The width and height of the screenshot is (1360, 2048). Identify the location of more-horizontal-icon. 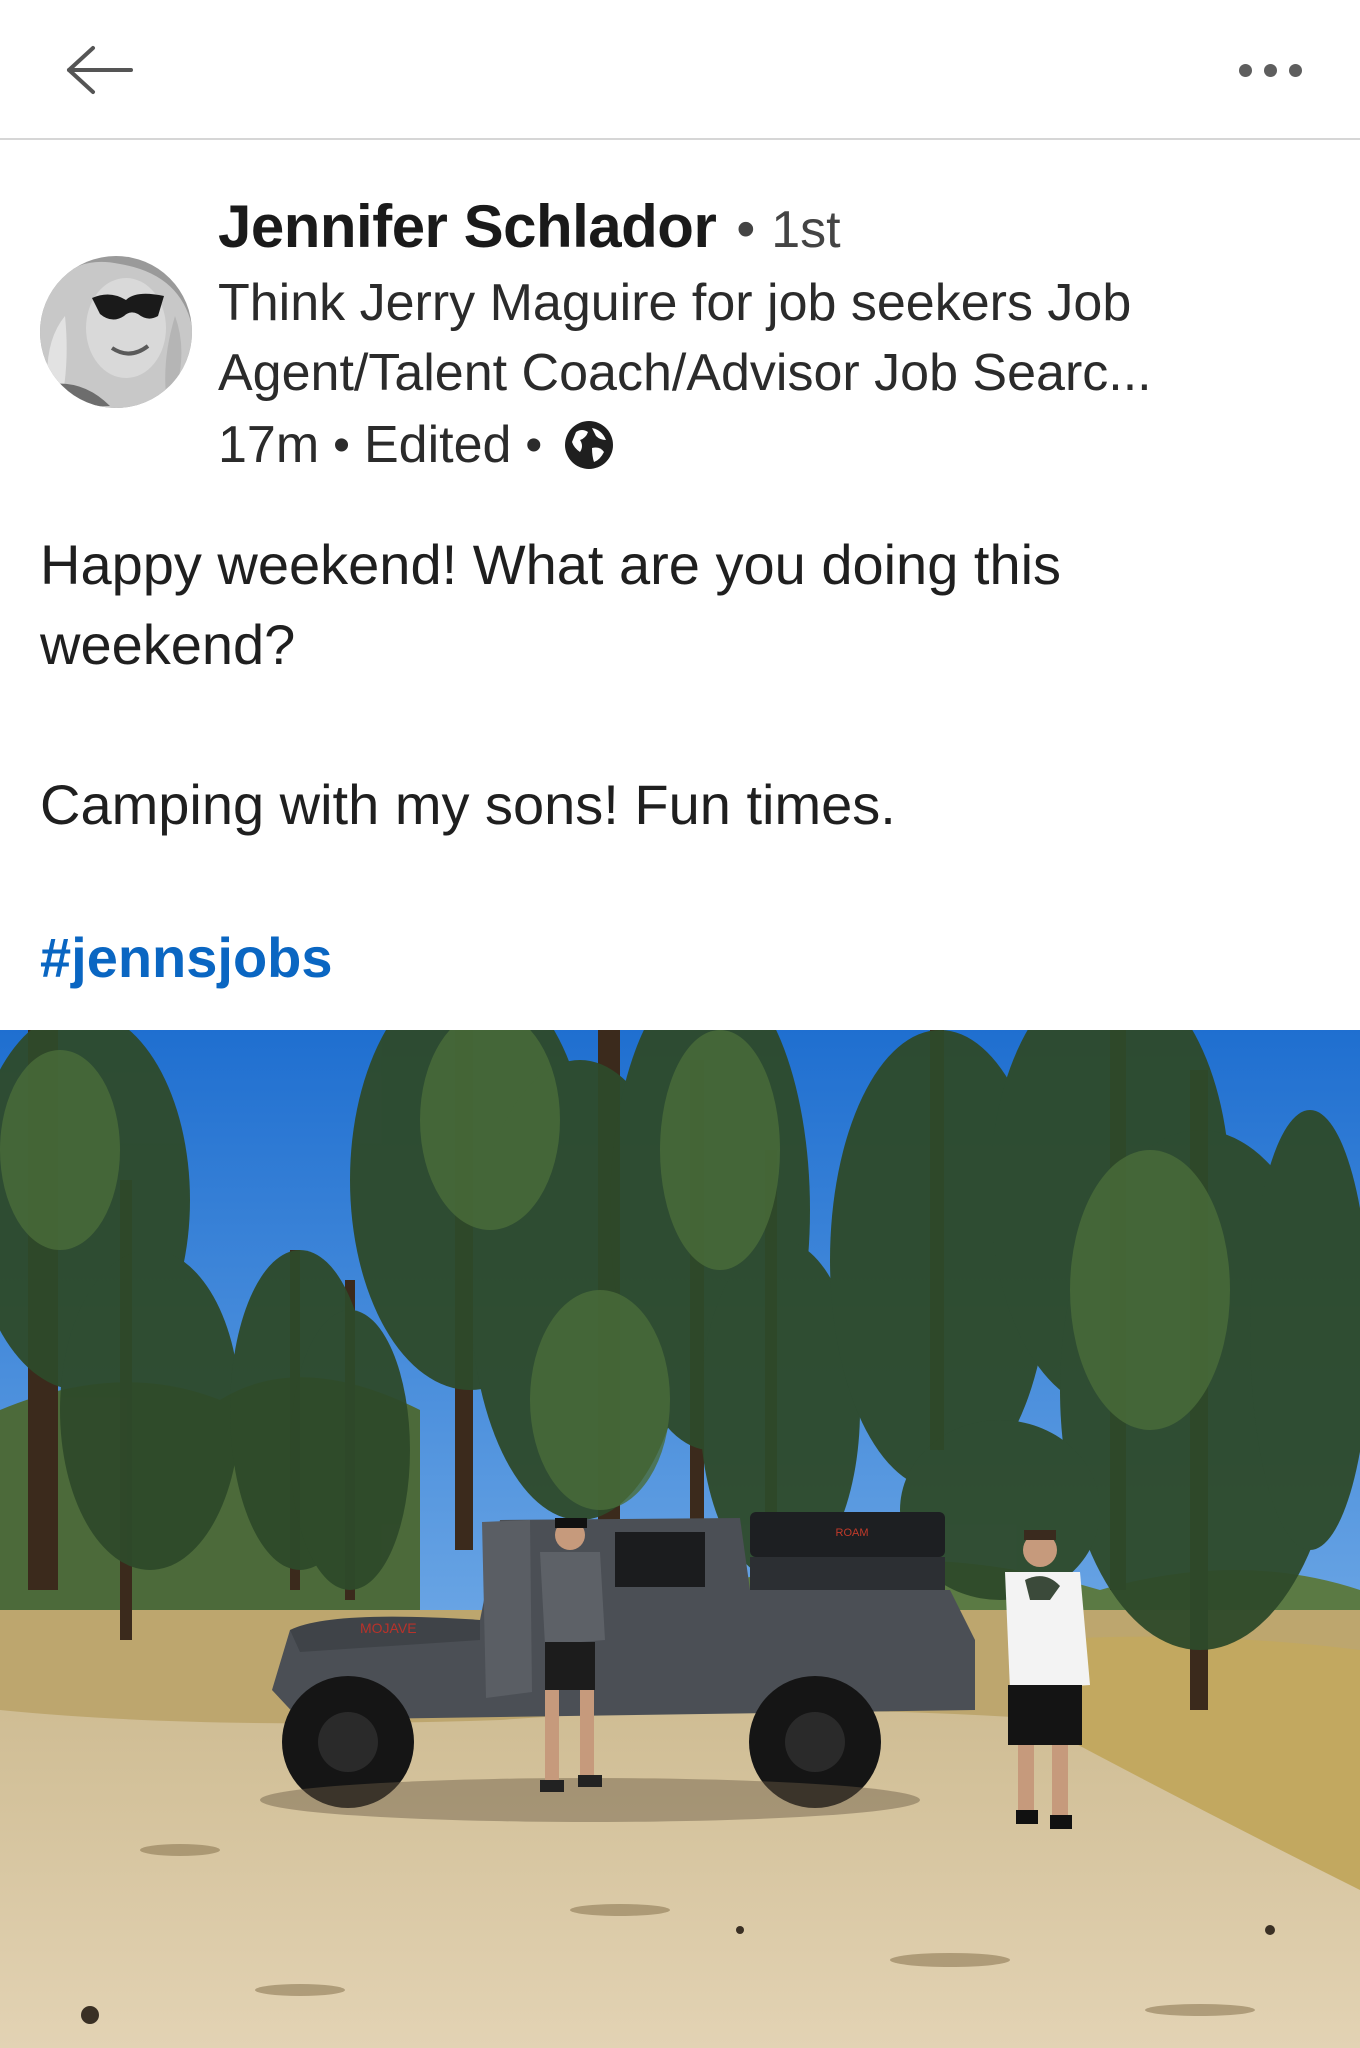
(1245, 70).